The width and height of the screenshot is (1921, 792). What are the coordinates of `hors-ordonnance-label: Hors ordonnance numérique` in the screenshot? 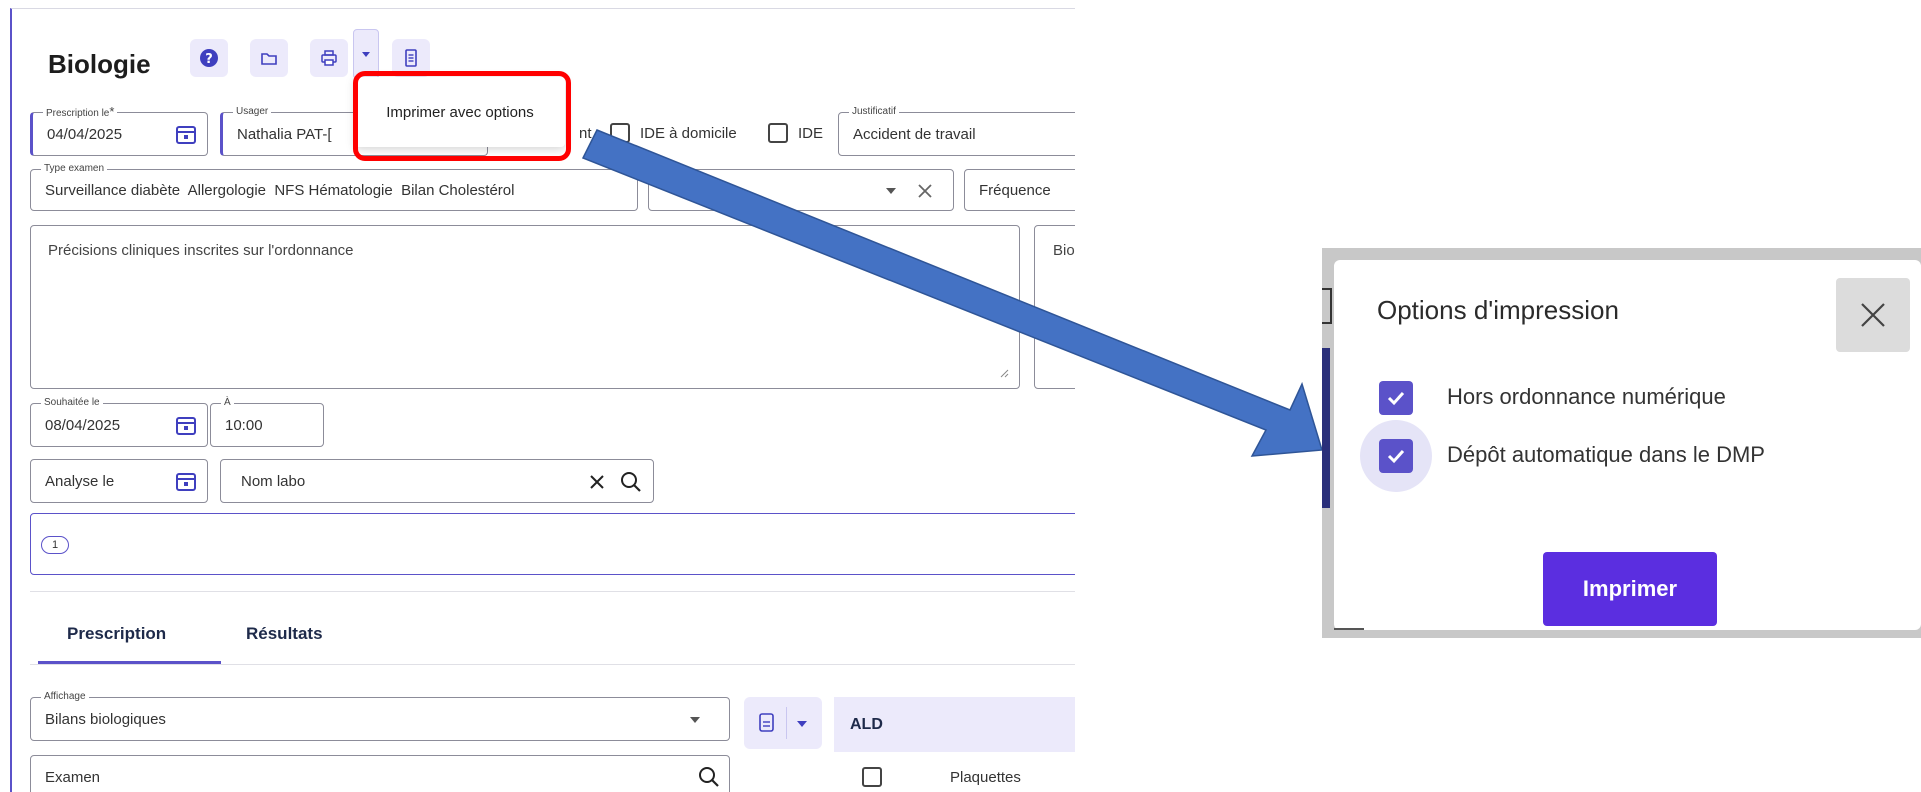 It's located at (1586, 396).